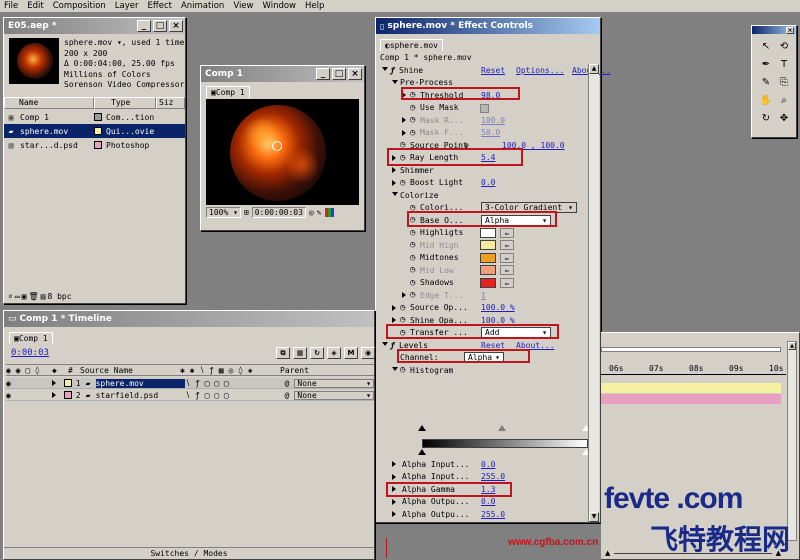  I want to click on find-icon: ⌕, so click(10, 296).